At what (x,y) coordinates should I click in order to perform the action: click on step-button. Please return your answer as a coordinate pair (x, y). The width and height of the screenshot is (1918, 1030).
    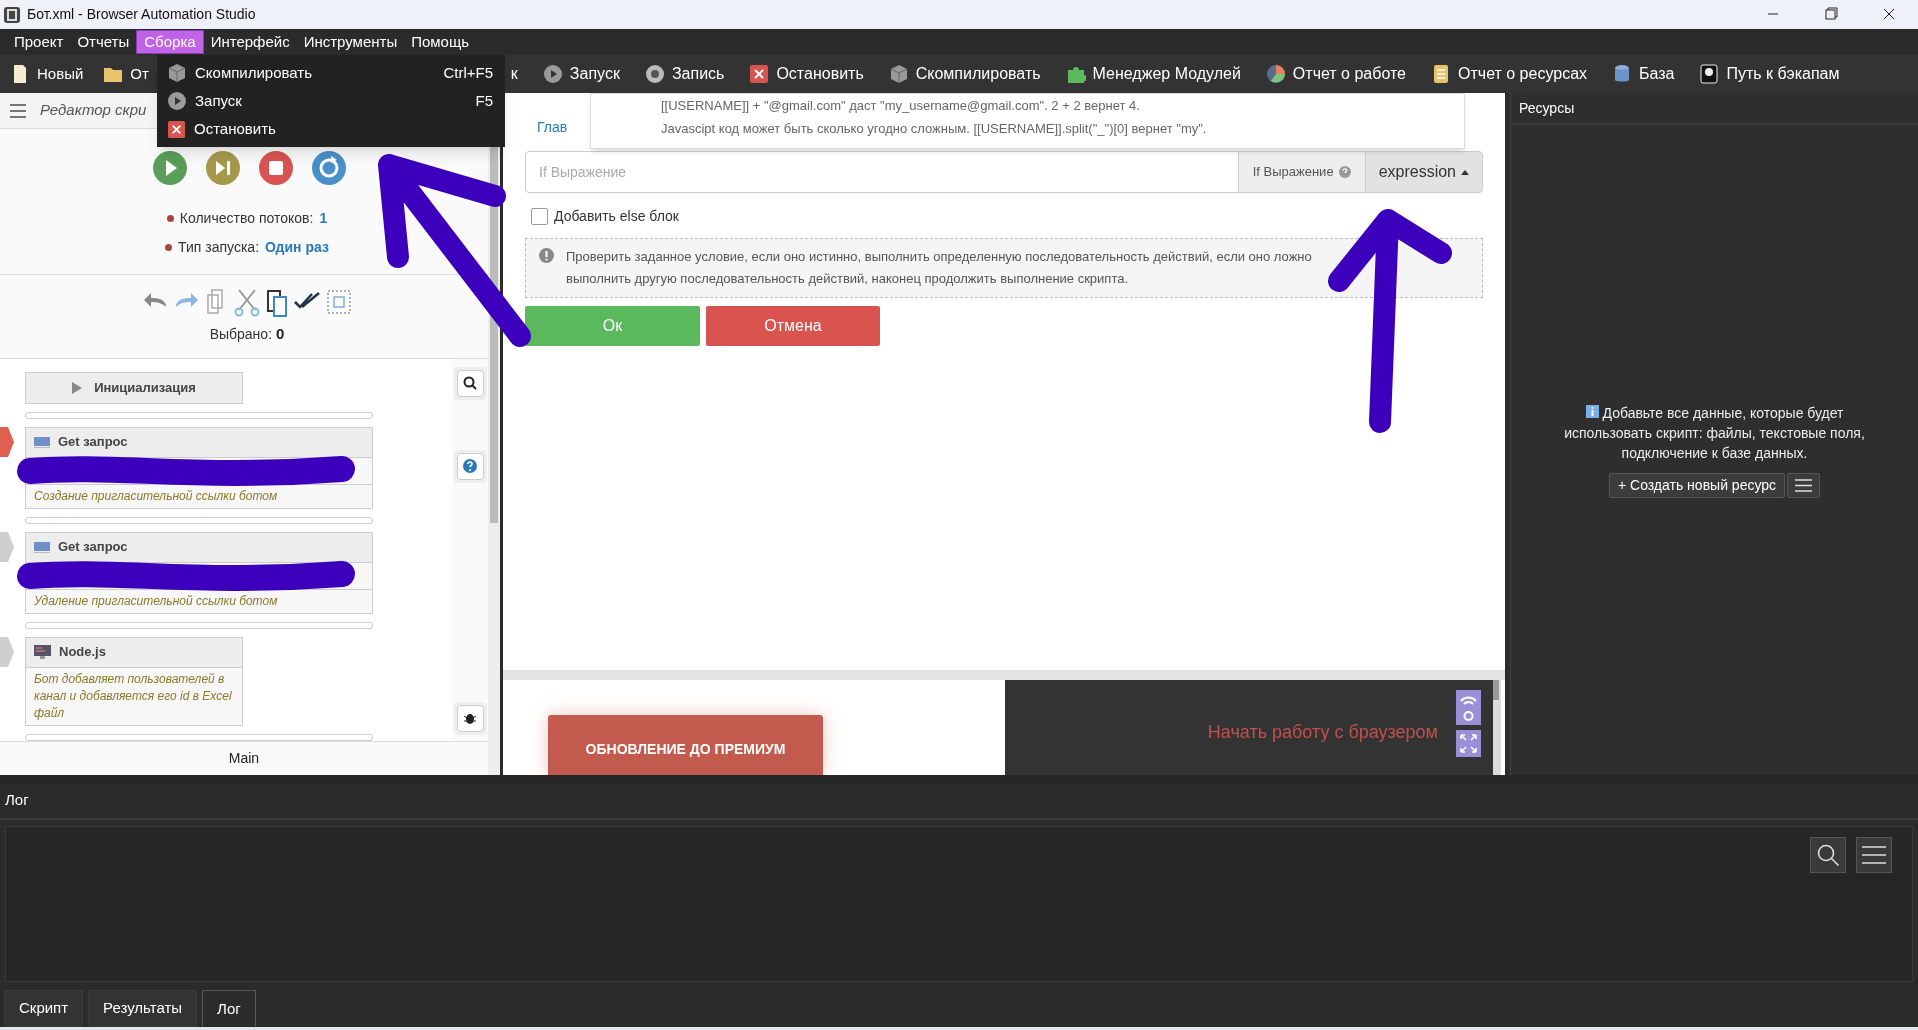
    Looking at the image, I should click on (222, 168).